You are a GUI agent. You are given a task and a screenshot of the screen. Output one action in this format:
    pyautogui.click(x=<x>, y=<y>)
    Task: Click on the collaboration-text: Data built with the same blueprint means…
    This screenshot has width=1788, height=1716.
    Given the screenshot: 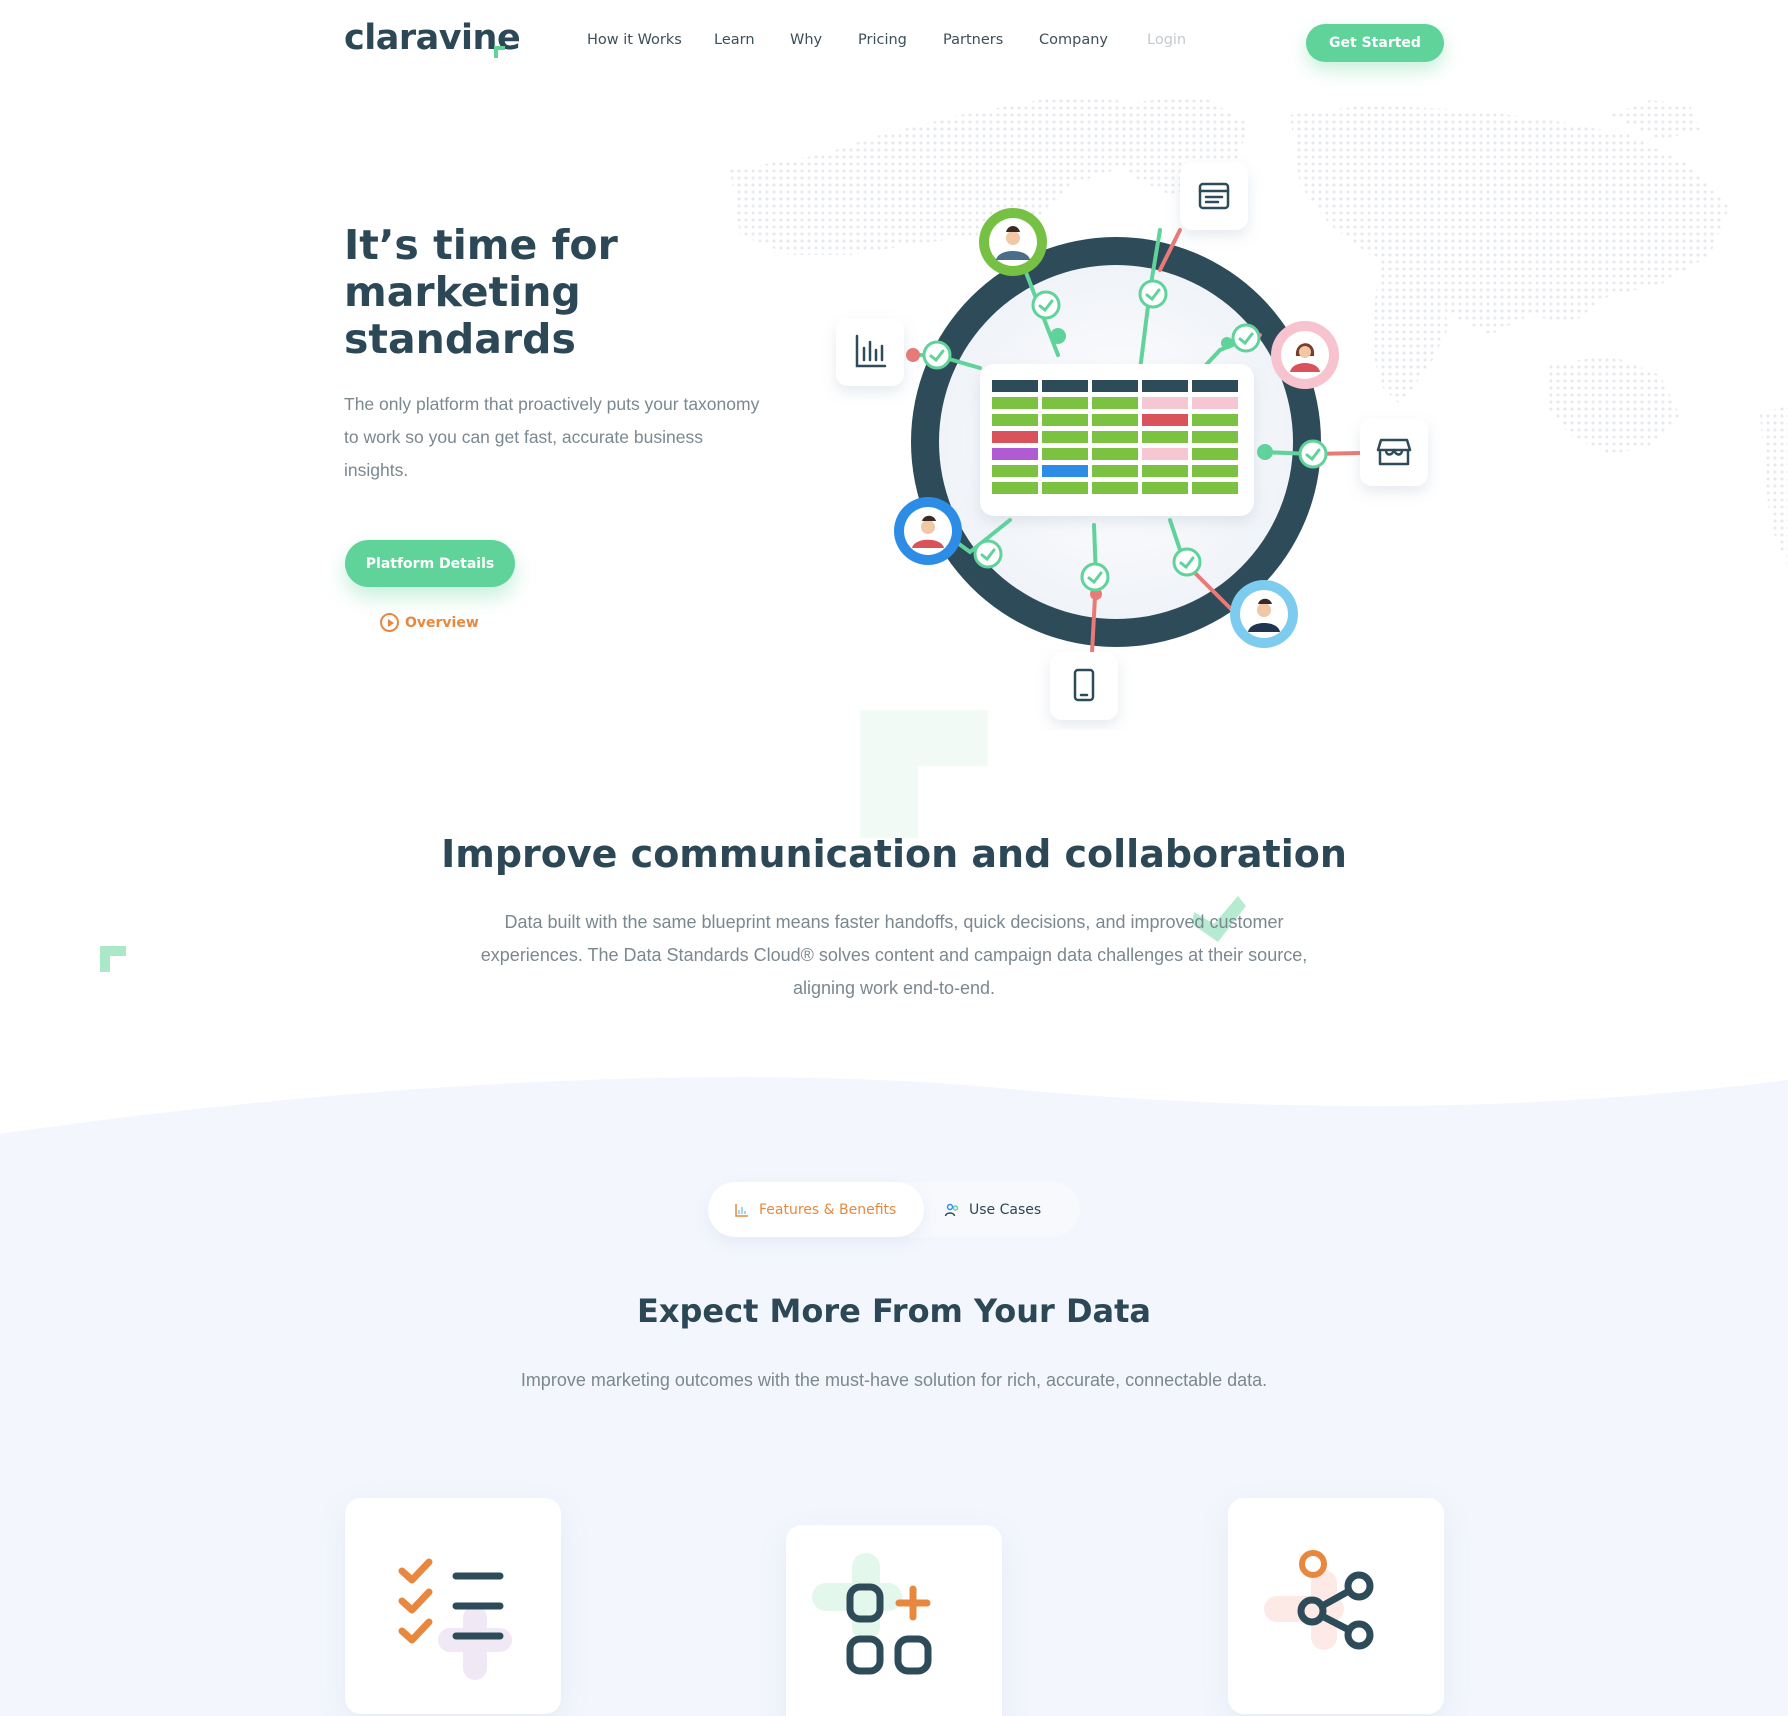 What is the action you would take?
    pyautogui.click(x=894, y=955)
    